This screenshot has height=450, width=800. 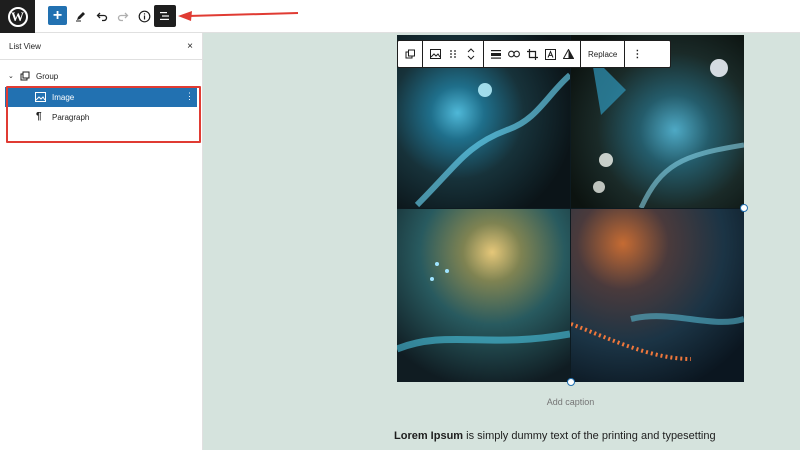 What do you see at coordinates (25, 46) in the screenshot?
I see `list-view-title: List View` at bounding box center [25, 46].